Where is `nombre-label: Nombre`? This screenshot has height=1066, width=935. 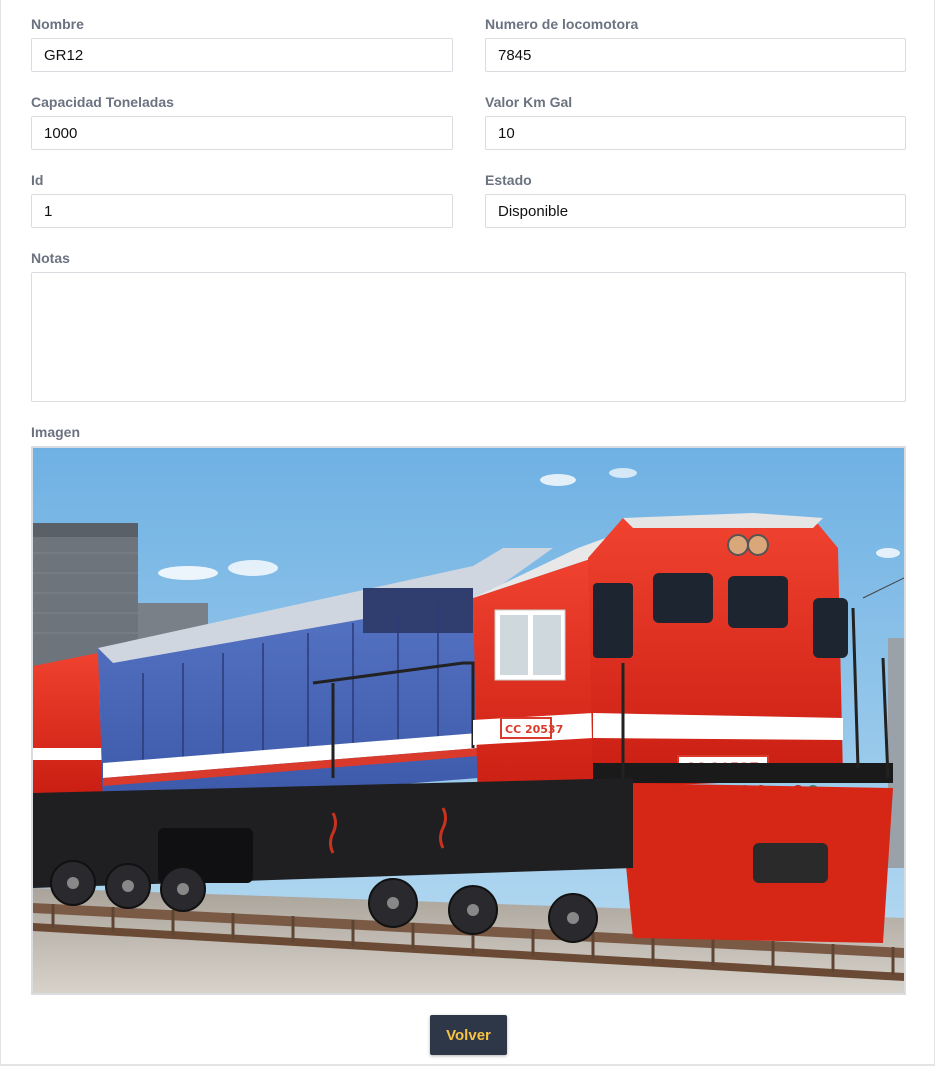
nombre-label: Nombre is located at coordinates (57, 24).